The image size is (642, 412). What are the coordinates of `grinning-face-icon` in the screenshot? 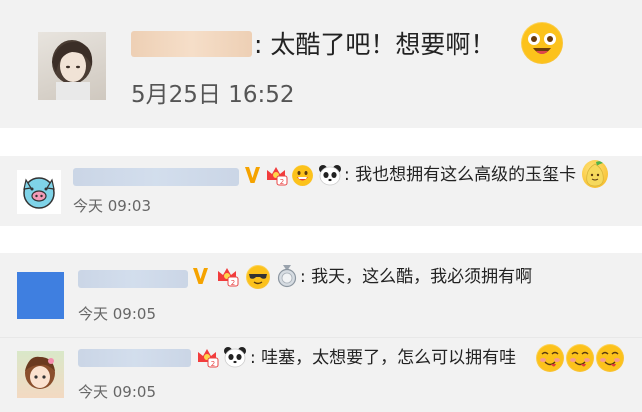 It's located at (302, 175).